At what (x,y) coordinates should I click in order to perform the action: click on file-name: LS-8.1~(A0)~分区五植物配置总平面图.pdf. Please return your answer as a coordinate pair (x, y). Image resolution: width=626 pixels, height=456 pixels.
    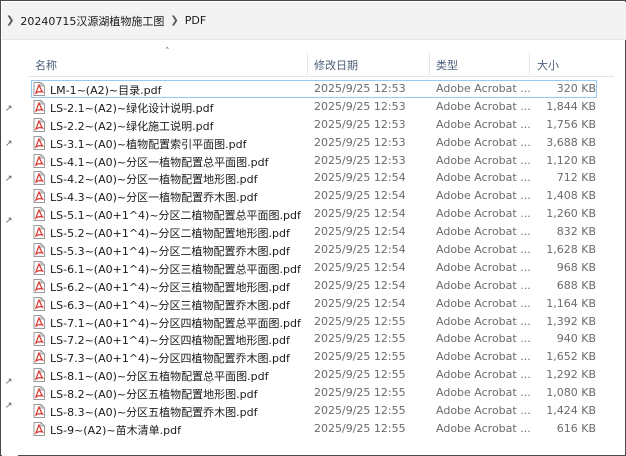
    Looking at the image, I should click on (159, 377).